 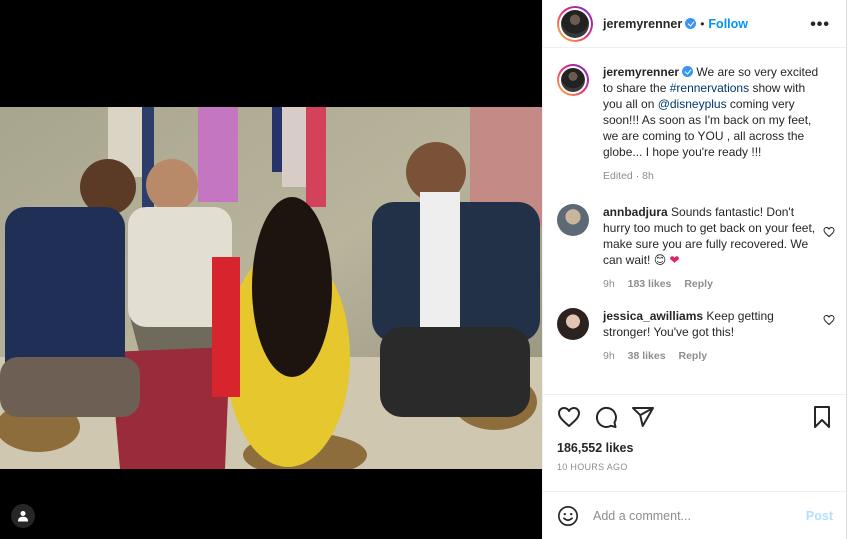 I want to click on commenter-username: annbadjura, so click(x=635, y=212).